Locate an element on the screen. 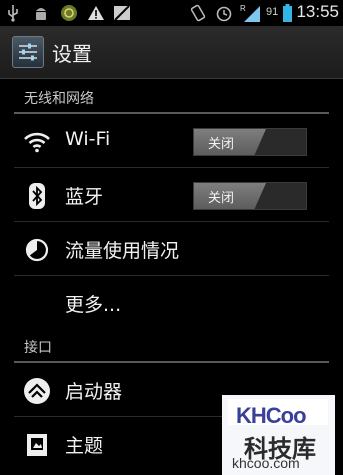  setting-label: 流量使用情况 is located at coordinates (122, 251).